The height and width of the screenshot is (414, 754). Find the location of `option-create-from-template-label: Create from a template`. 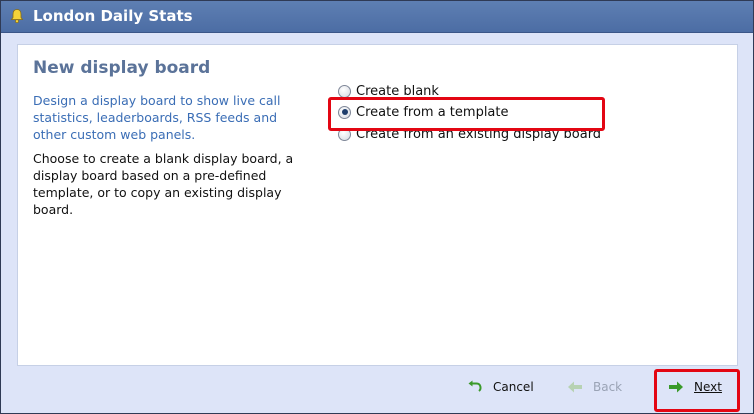

option-create-from-template-label: Create from a template is located at coordinates (432, 112).